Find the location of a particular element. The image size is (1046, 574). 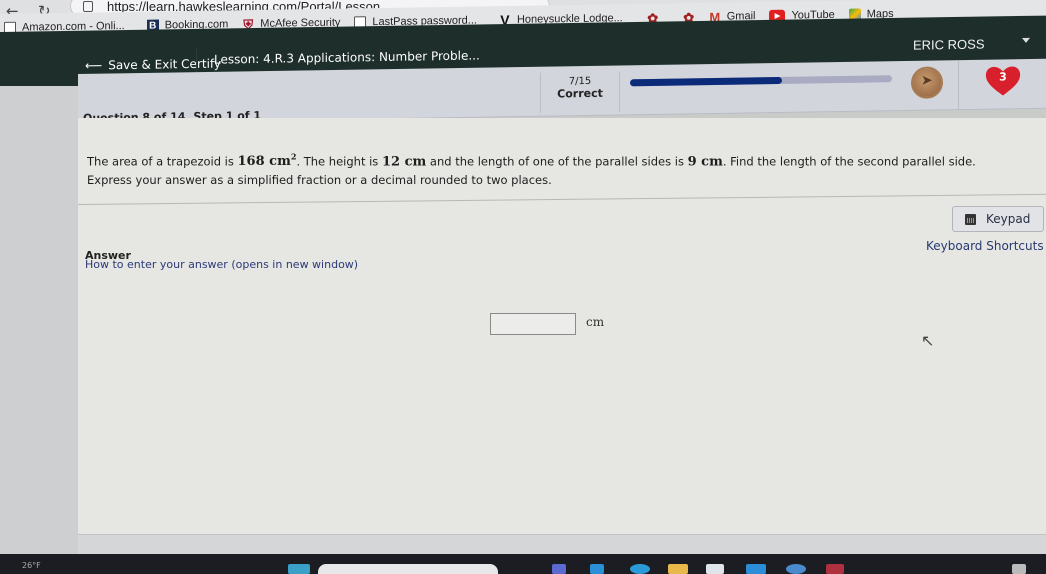

edge-icon is located at coordinates (640, 569).